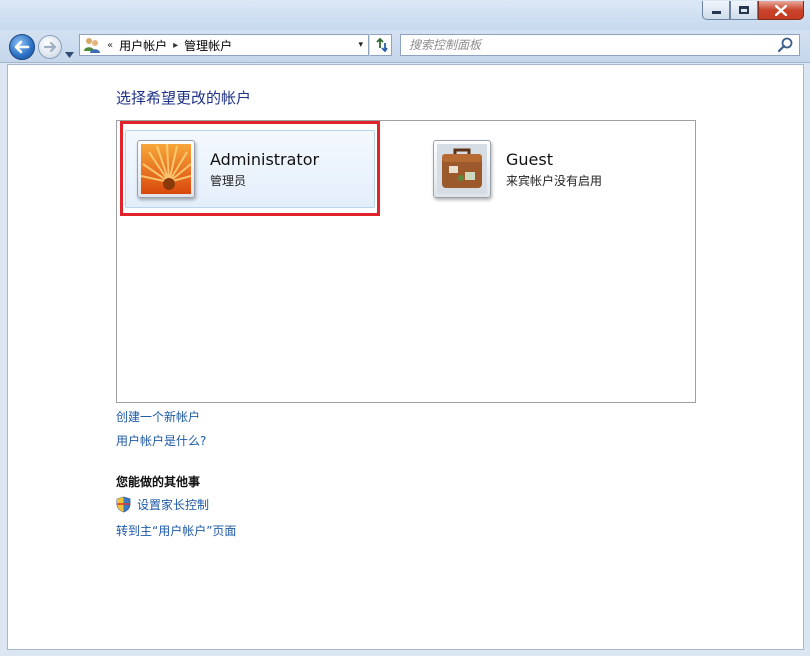  What do you see at coordinates (110, 45) in the screenshot?
I see `breadcrumb-overflow: «` at bounding box center [110, 45].